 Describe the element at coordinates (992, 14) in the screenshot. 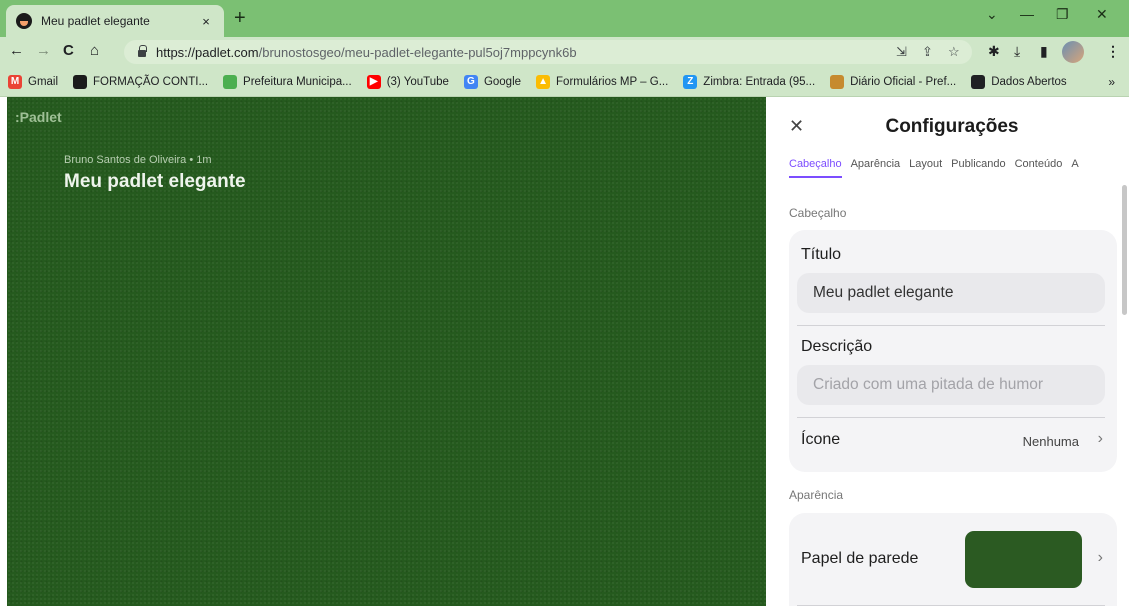

I see `tab-search-icon: ⌄` at that location.